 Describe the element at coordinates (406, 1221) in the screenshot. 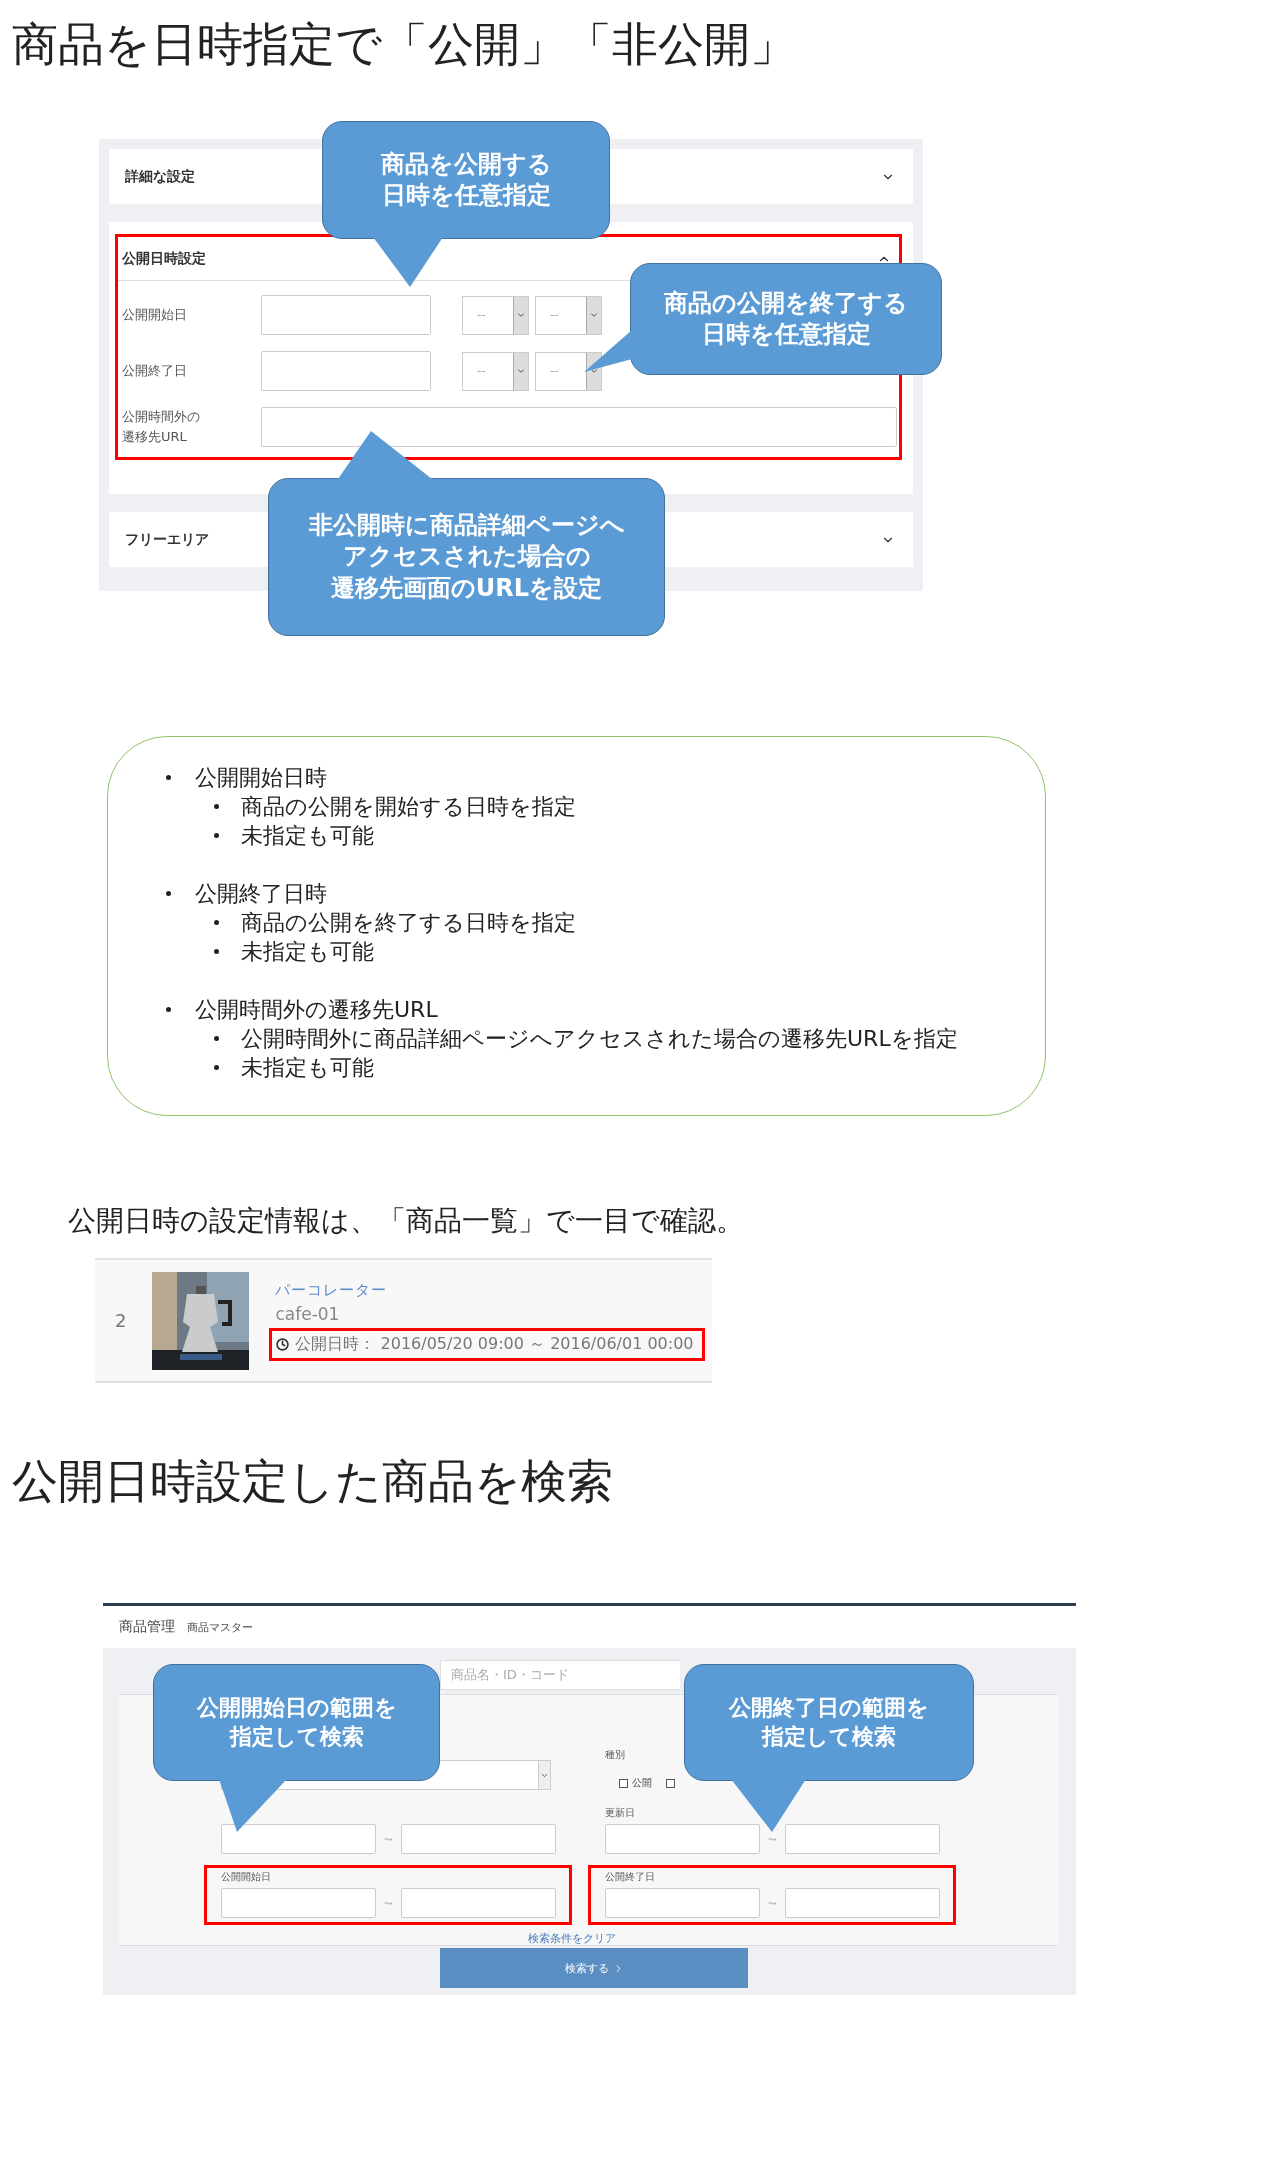

I see `summary-text: 公開日時の設定情報は、「商品一覧」で一目で確認。` at that location.